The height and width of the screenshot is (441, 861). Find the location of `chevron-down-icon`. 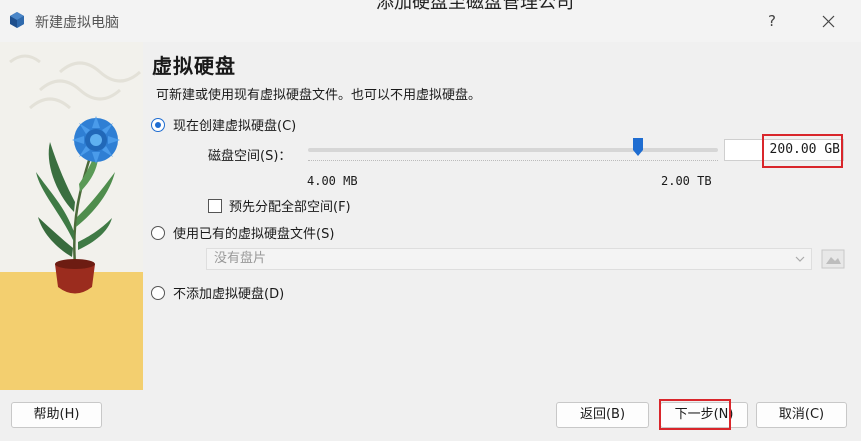

chevron-down-icon is located at coordinates (800, 259).